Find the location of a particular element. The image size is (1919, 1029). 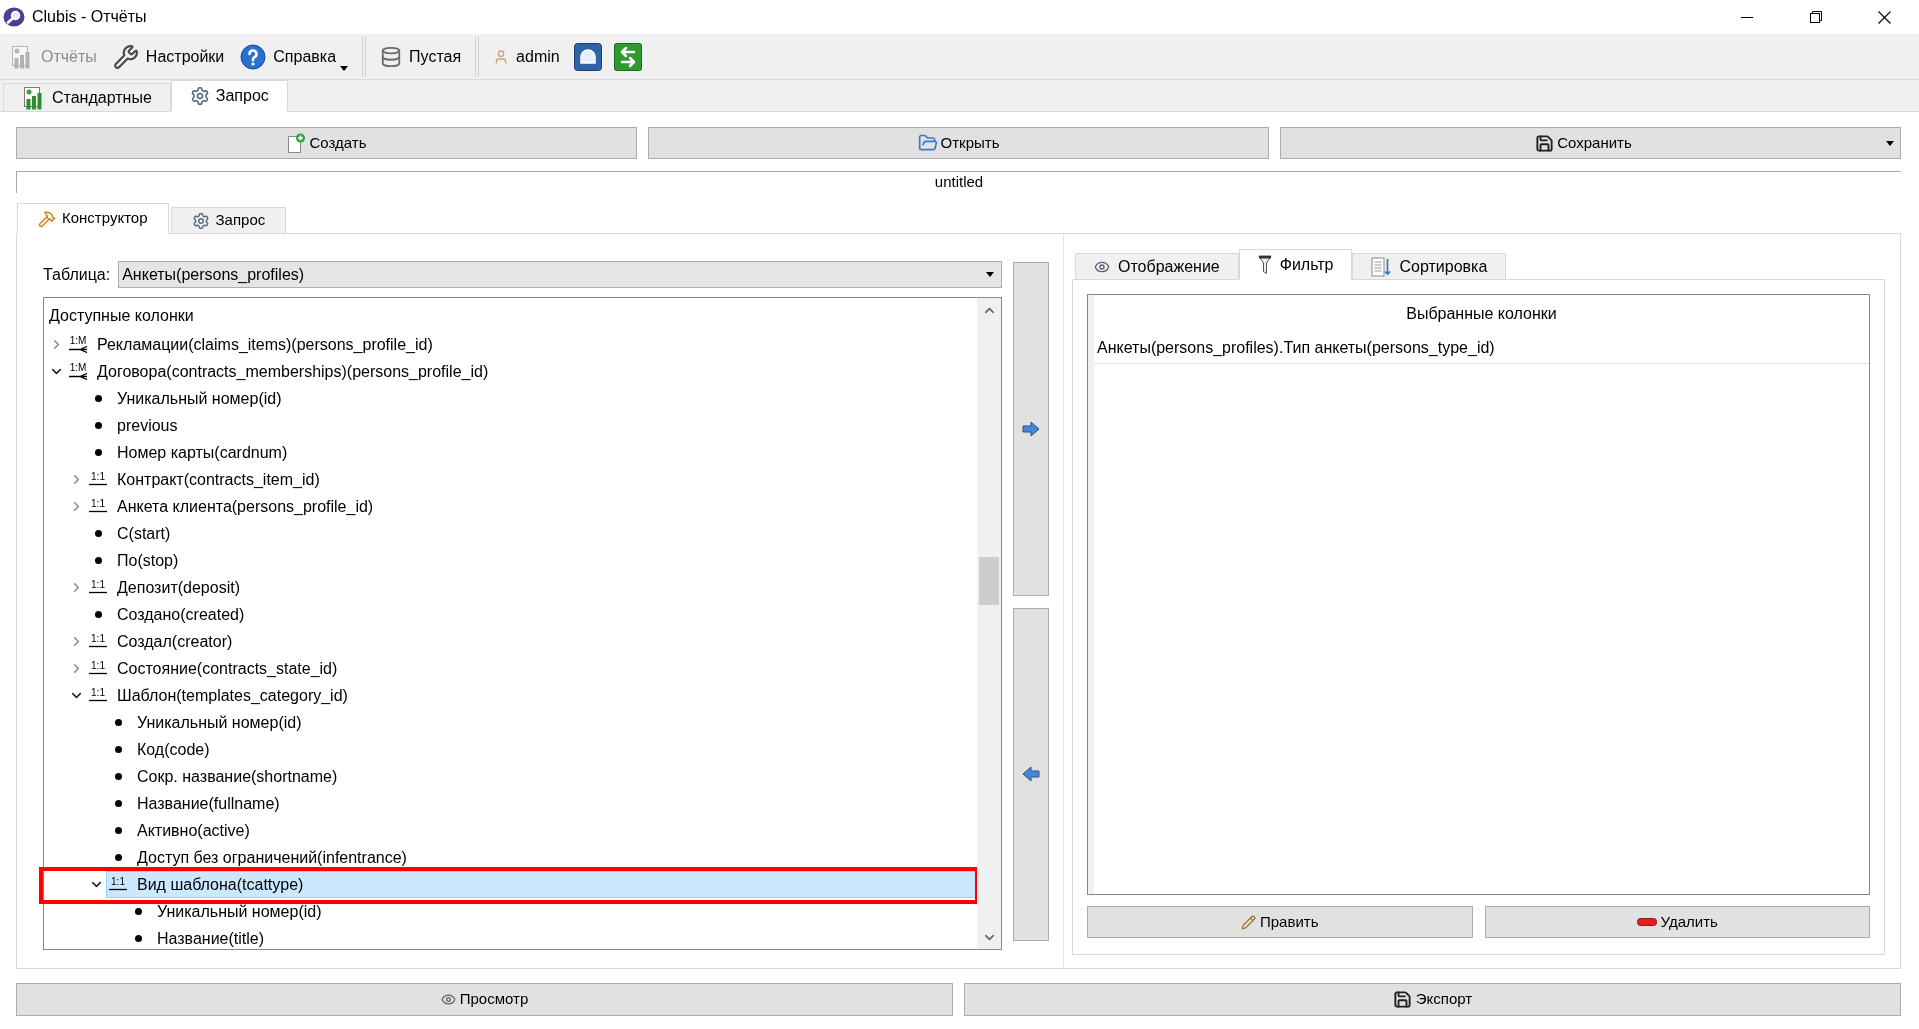

folder-icon is located at coordinates (927, 143).